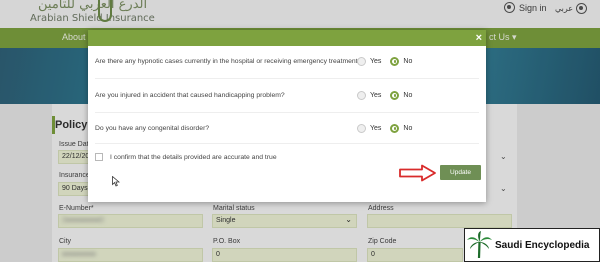  What do you see at coordinates (99, 157) in the screenshot?
I see `confirm-checkbox` at bounding box center [99, 157].